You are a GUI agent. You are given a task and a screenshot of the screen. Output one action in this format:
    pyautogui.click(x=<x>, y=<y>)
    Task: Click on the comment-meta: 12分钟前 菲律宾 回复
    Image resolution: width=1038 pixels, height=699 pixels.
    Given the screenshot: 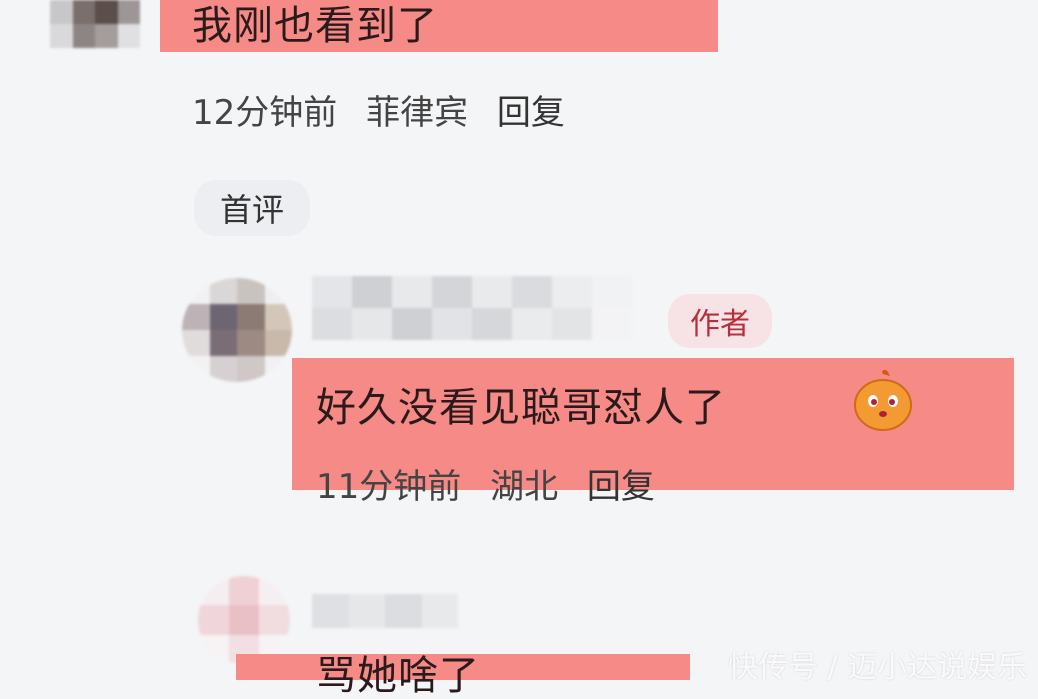 What is the action you would take?
    pyautogui.click(x=387, y=113)
    